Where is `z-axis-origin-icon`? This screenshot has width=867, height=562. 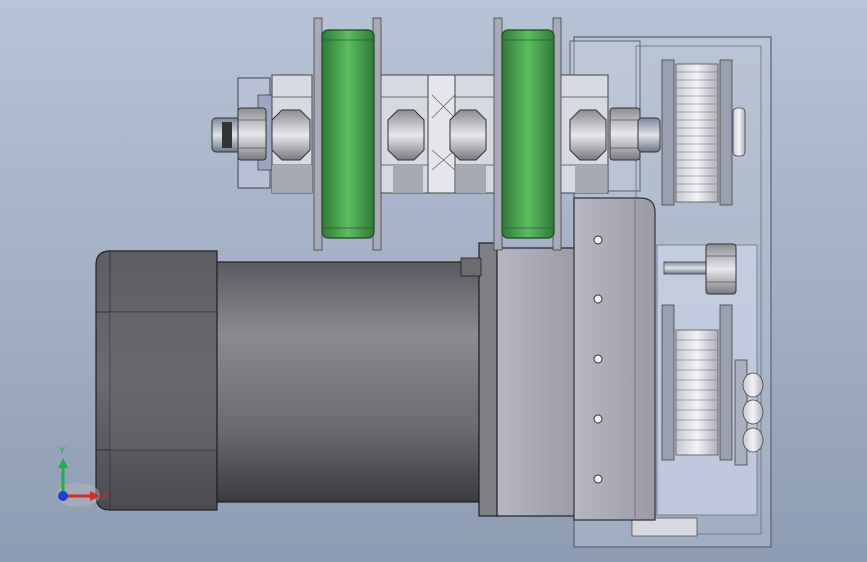 z-axis-origin-icon is located at coordinates (63, 496).